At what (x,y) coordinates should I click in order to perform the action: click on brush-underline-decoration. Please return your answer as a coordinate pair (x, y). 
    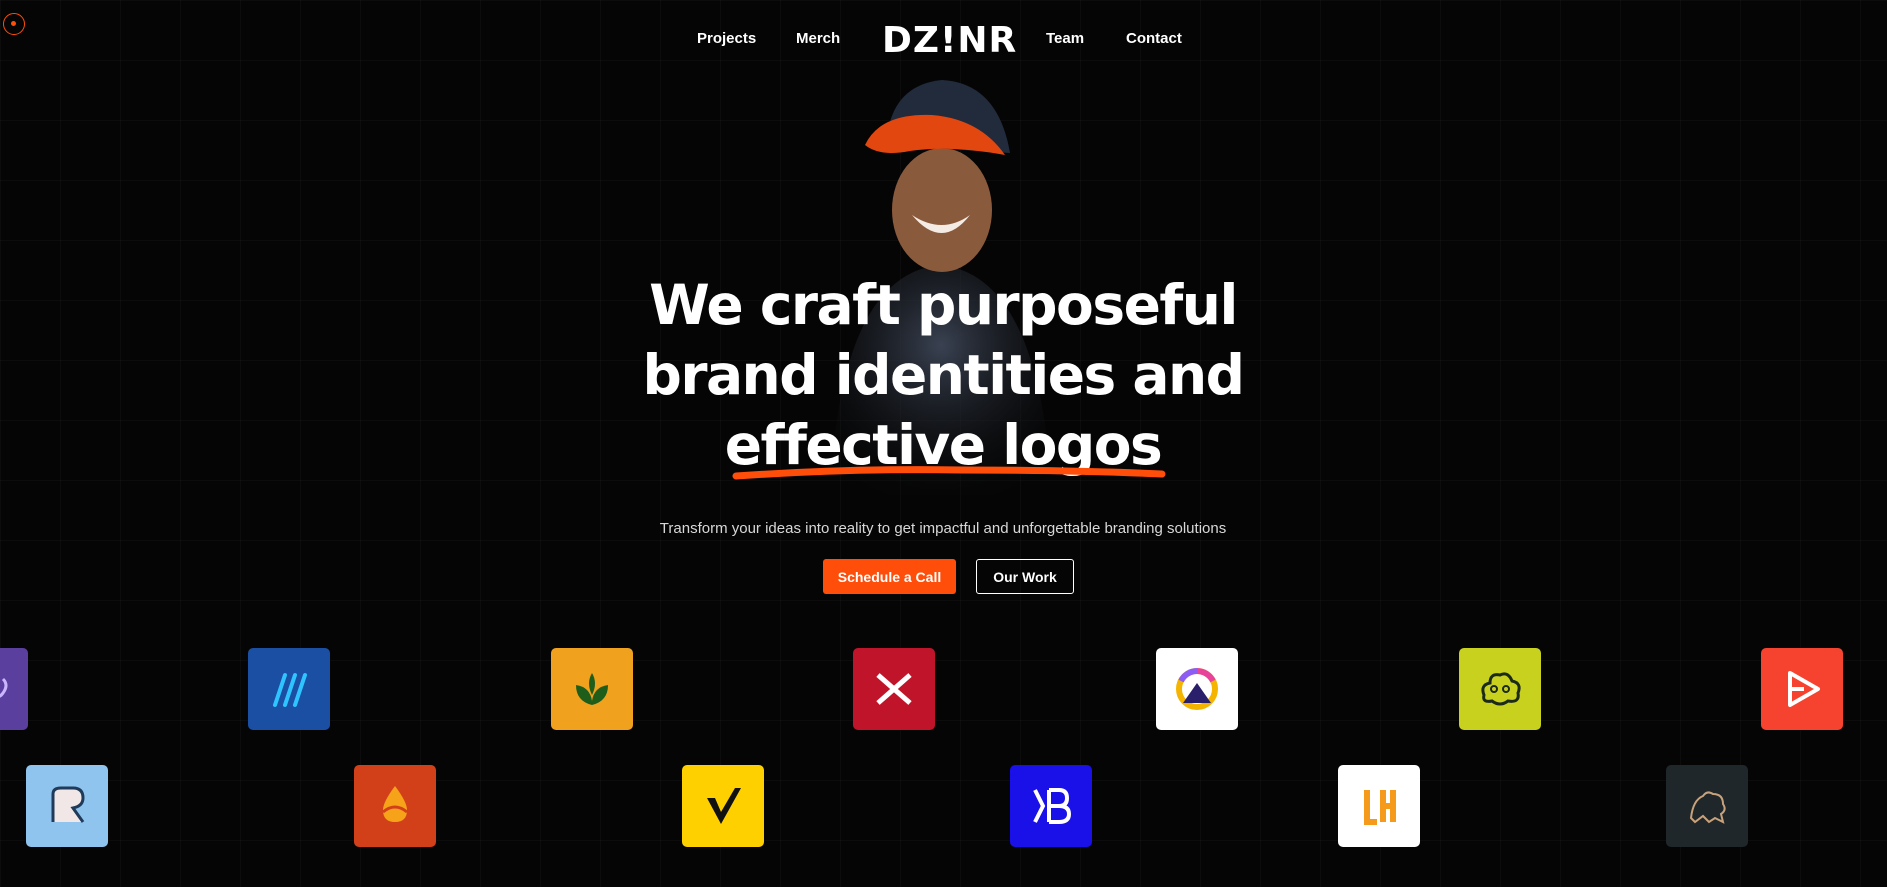
    Looking at the image, I should click on (949, 473).